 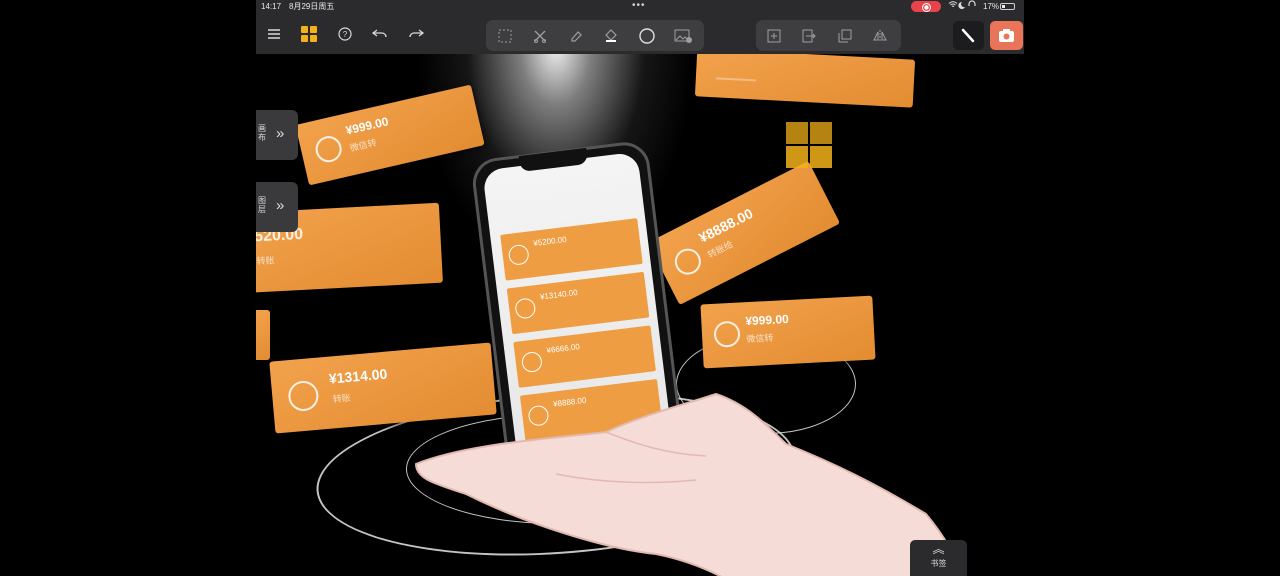 I want to click on multitask-dots-icon: •••, so click(x=639, y=6).